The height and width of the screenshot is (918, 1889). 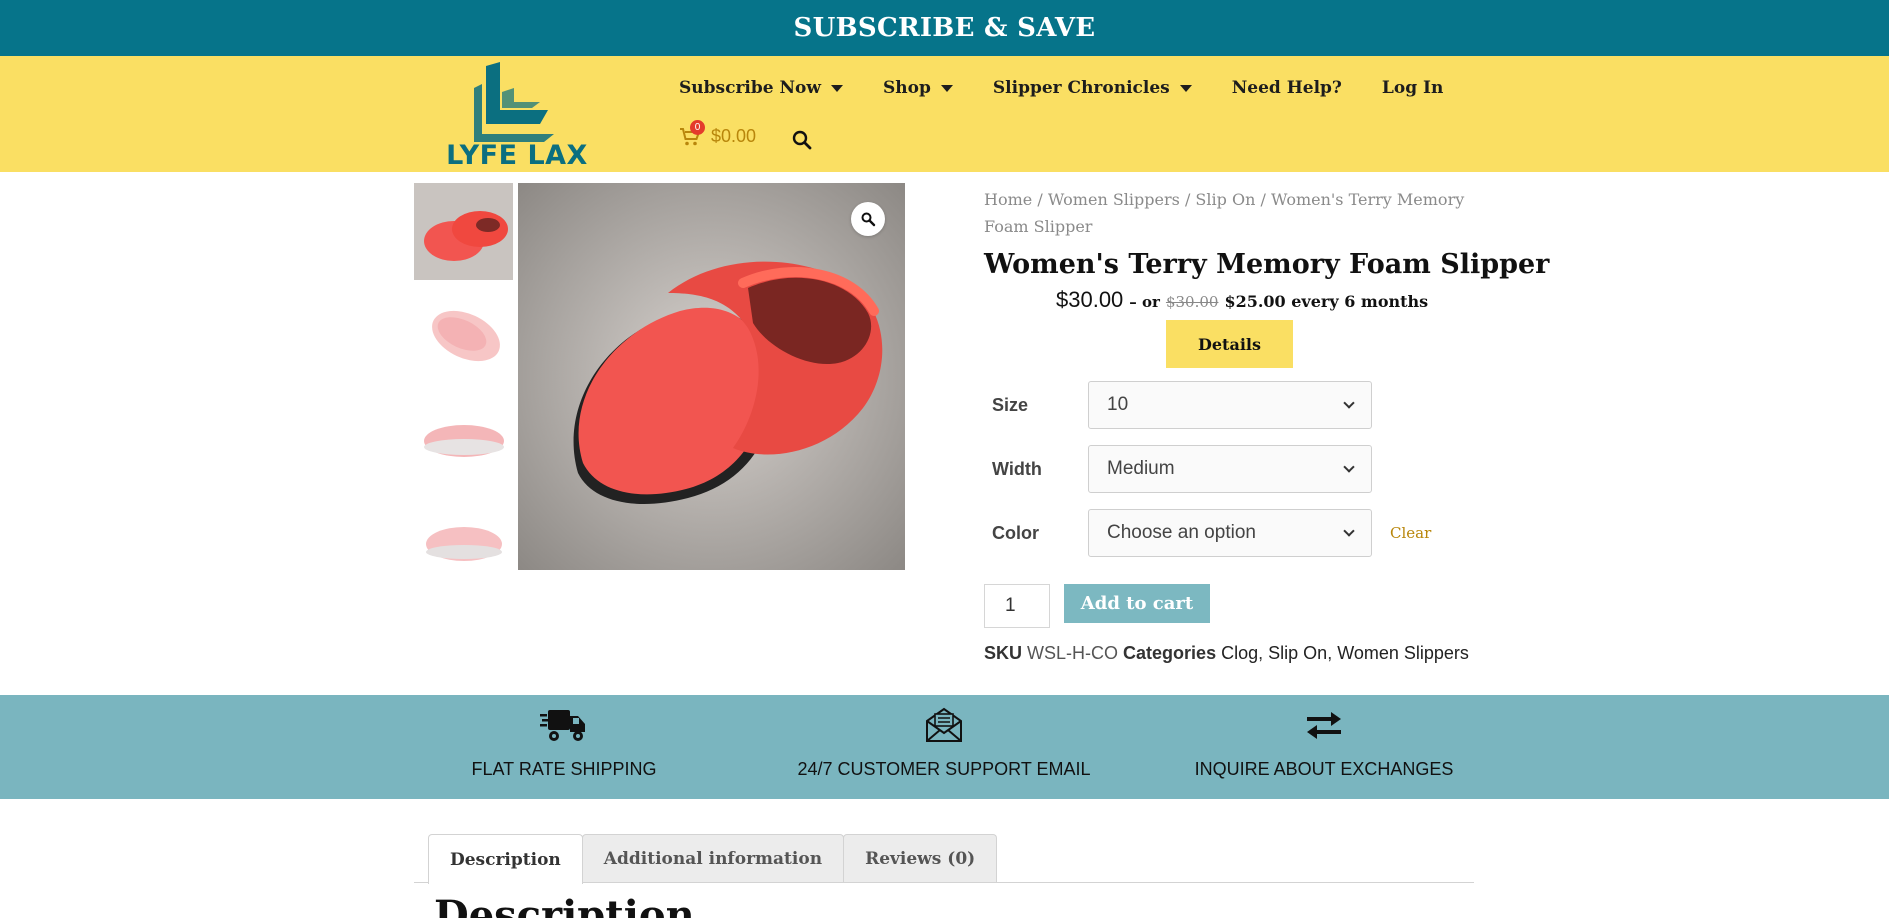 I want to click on sku-value: WSL-H-CO, so click(x=1073, y=653).